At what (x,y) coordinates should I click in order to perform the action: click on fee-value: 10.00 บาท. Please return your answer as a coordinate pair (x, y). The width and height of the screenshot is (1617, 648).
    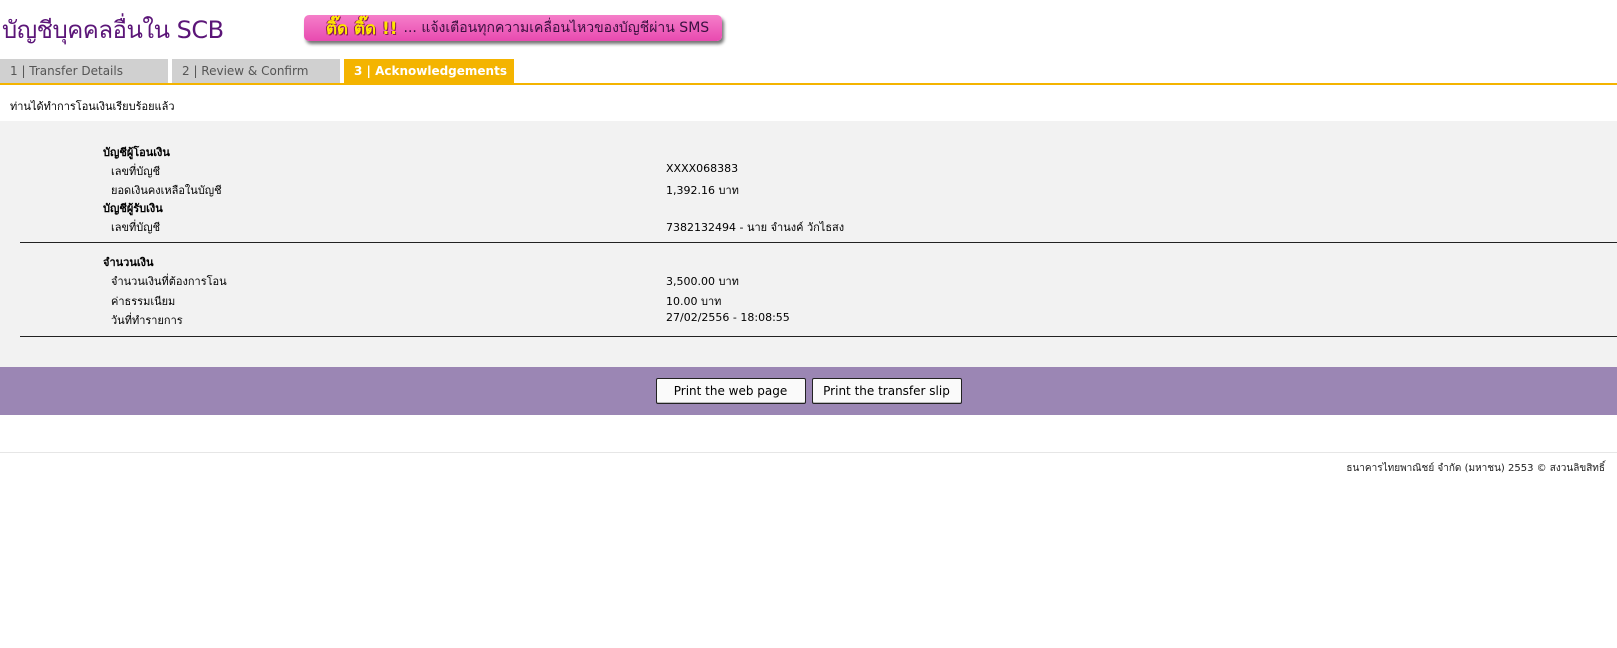
    Looking at the image, I should click on (694, 301).